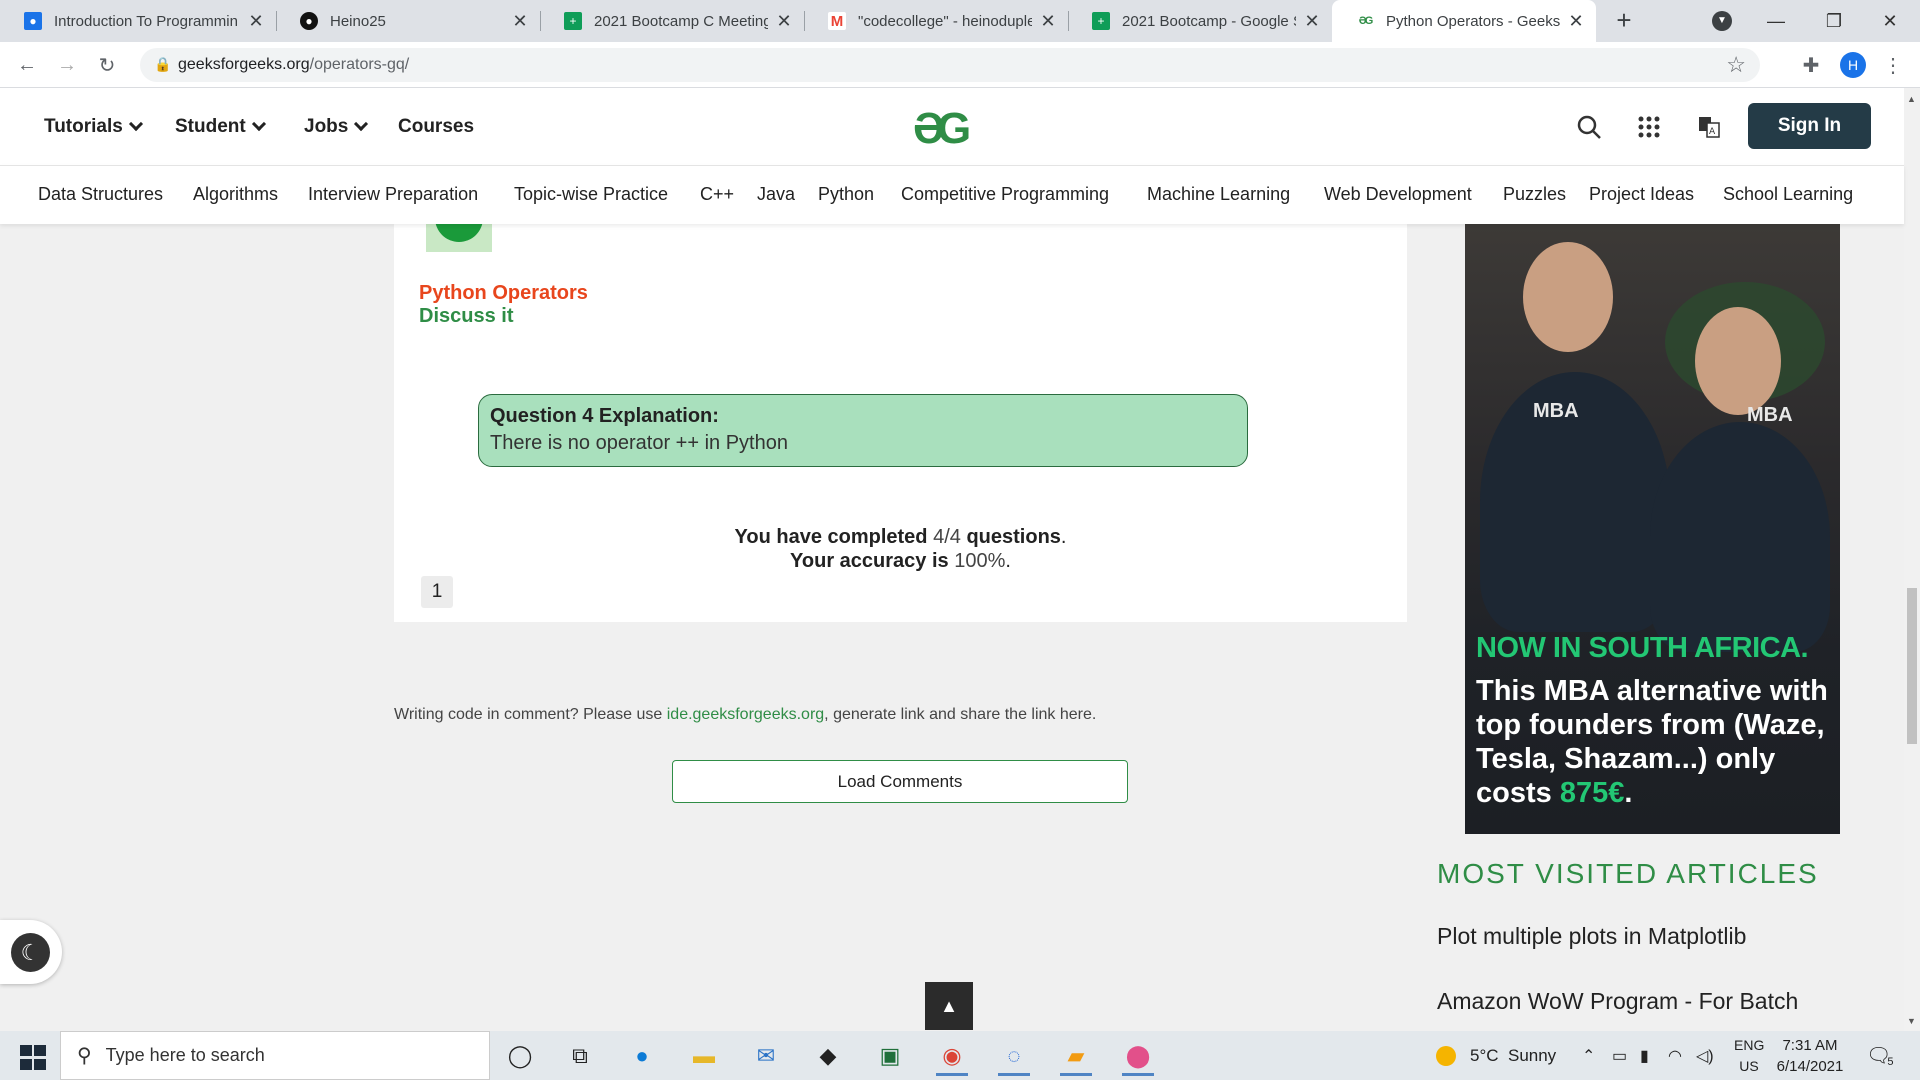 The width and height of the screenshot is (1920, 1080). I want to click on tab-title: Python Operators - Geeksfo, so click(1473, 21).